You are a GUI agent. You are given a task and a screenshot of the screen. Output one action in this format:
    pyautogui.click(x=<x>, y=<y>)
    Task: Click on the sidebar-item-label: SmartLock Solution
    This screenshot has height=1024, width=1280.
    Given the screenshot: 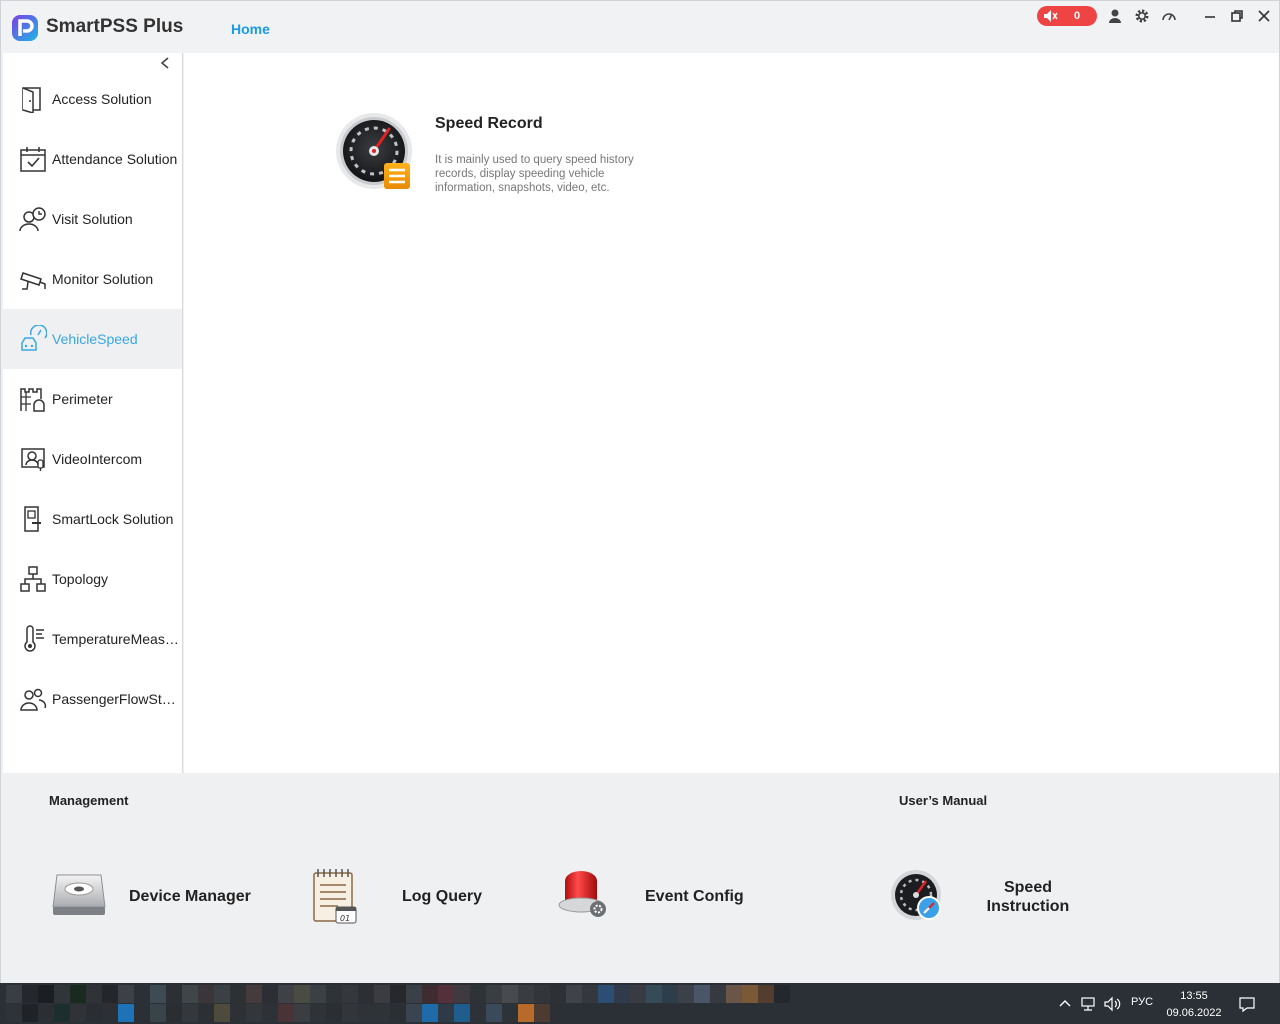 What is the action you would take?
    pyautogui.click(x=113, y=519)
    